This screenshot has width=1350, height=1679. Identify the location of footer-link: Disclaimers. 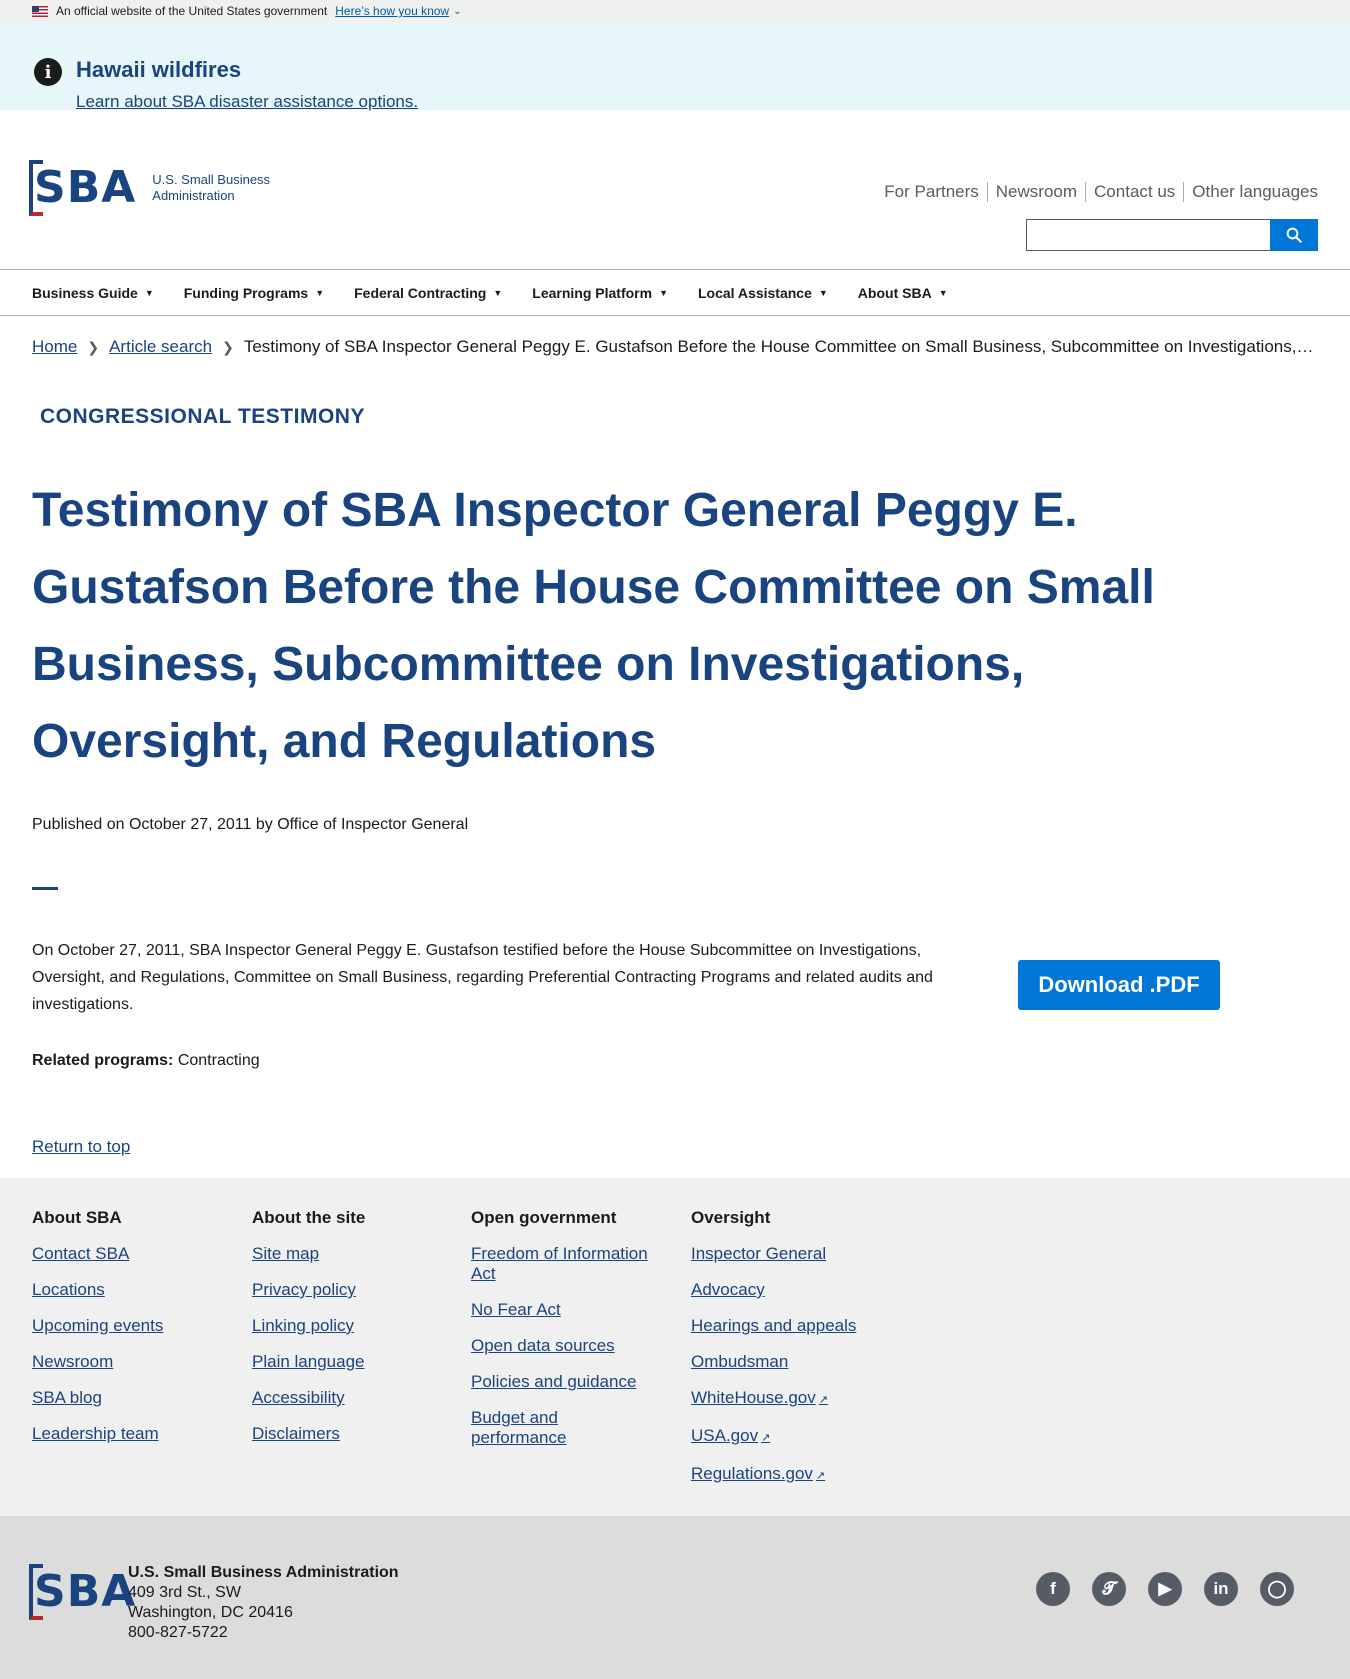
(347, 1434).